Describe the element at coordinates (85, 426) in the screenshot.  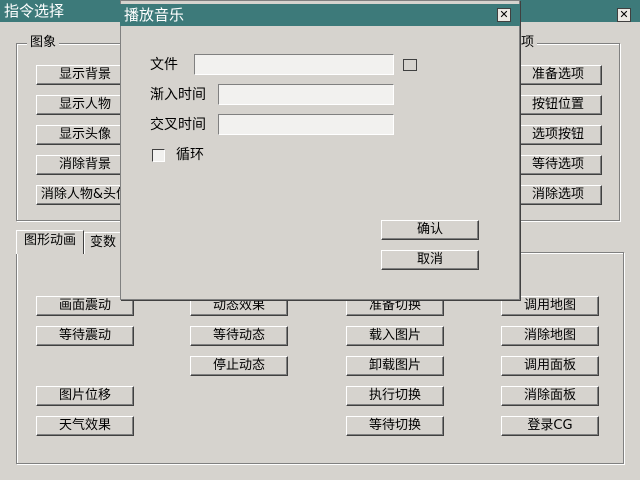
I see `weather-effect-button: 天气效果` at that location.